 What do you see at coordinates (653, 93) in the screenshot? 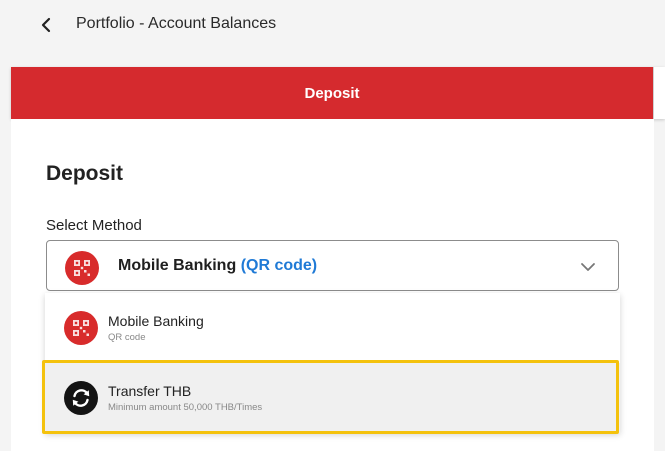
I see `tab-divider` at bounding box center [653, 93].